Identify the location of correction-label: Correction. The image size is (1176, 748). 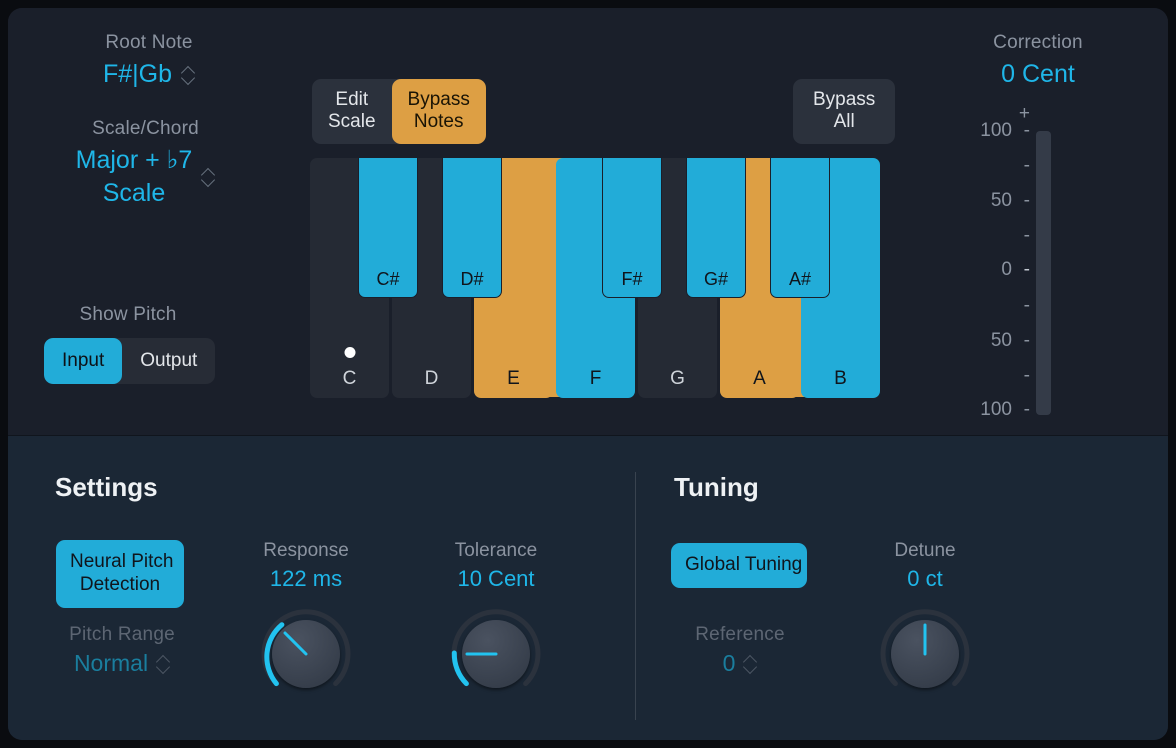
(1038, 42).